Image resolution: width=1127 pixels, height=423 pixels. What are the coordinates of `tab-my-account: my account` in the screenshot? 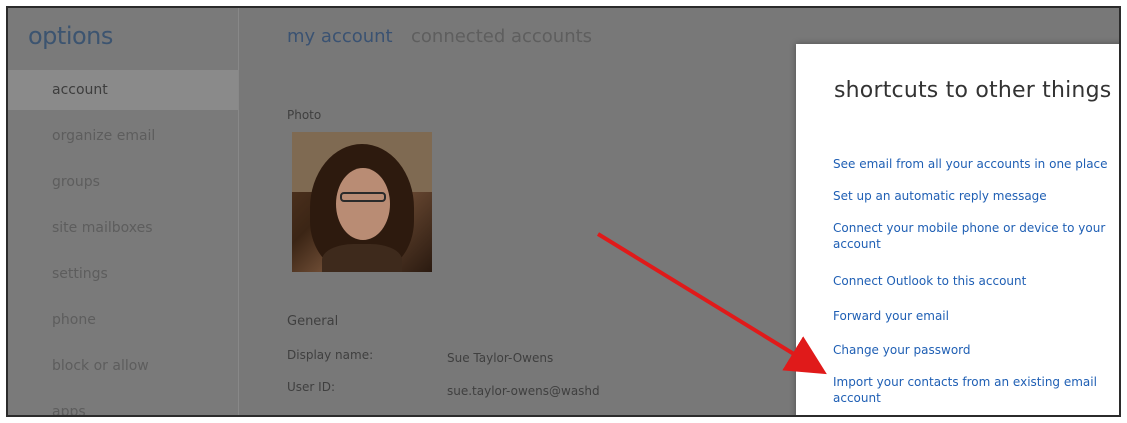 It's located at (340, 36).